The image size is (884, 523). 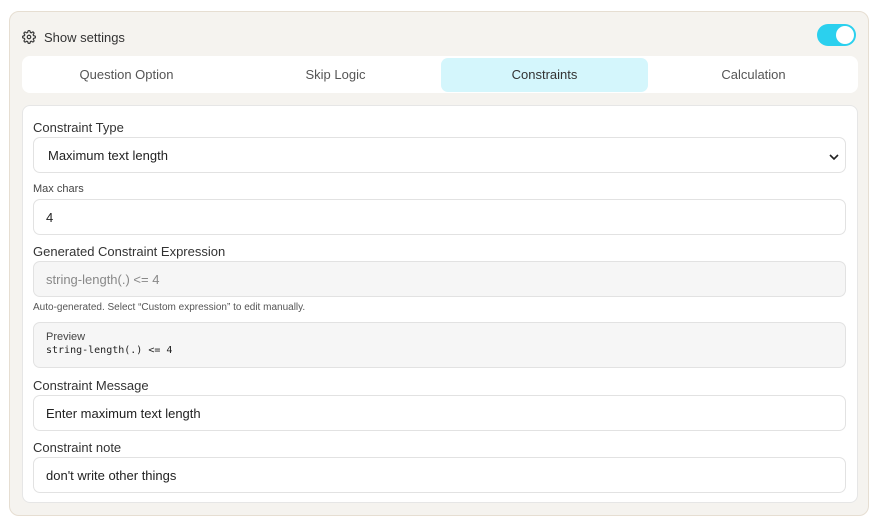 What do you see at coordinates (753, 75) in the screenshot?
I see `tab-calculation: Calculation` at bounding box center [753, 75].